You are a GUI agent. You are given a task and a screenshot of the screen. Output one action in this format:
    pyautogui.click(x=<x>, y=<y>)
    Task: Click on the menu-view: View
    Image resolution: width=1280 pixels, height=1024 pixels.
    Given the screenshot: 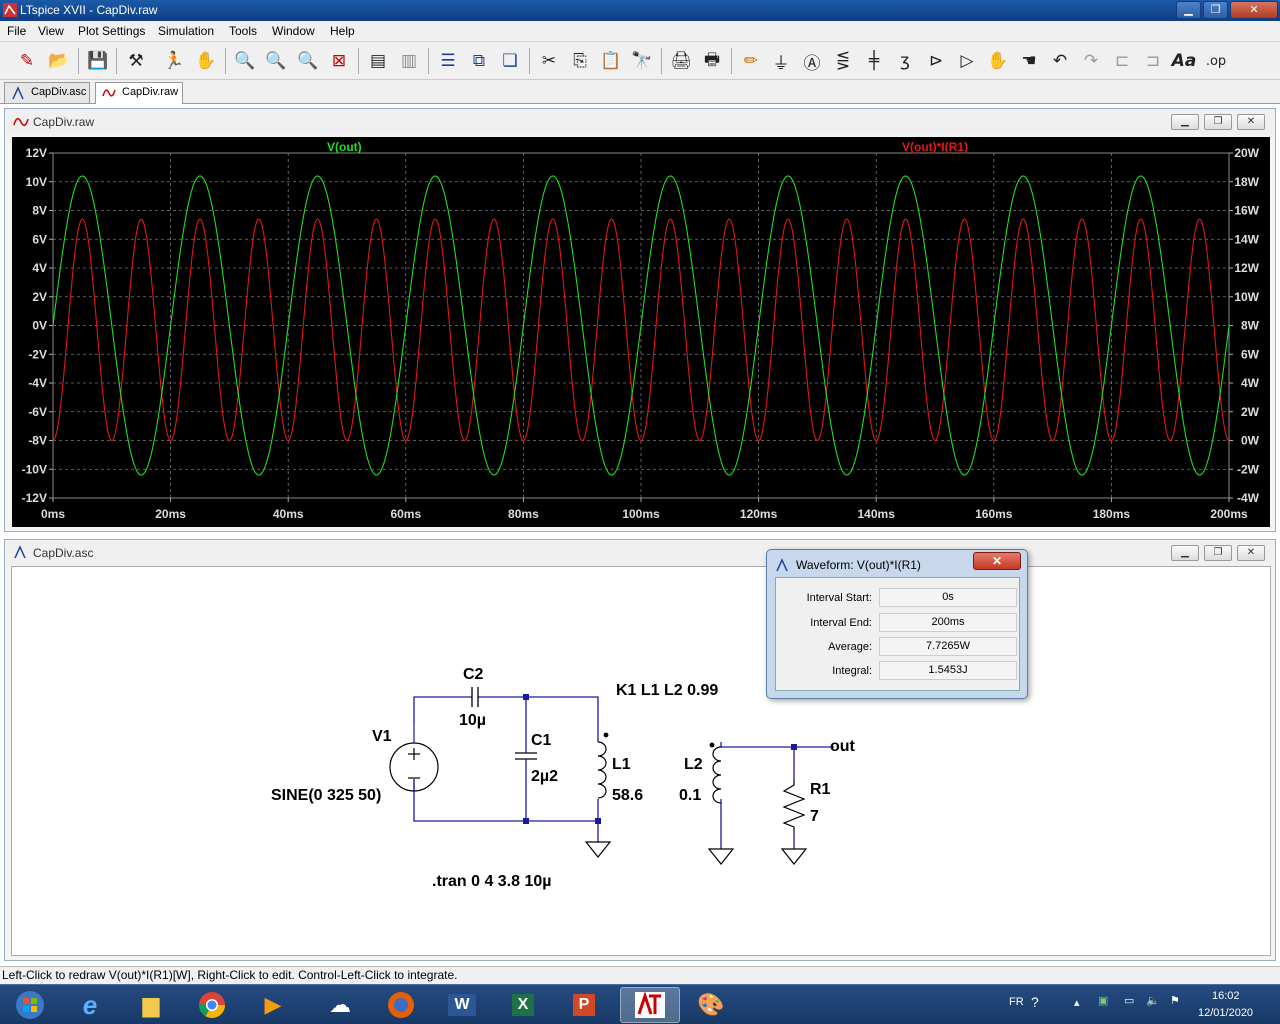 What is the action you would take?
    pyautogui.click(x=51, y=31)
    